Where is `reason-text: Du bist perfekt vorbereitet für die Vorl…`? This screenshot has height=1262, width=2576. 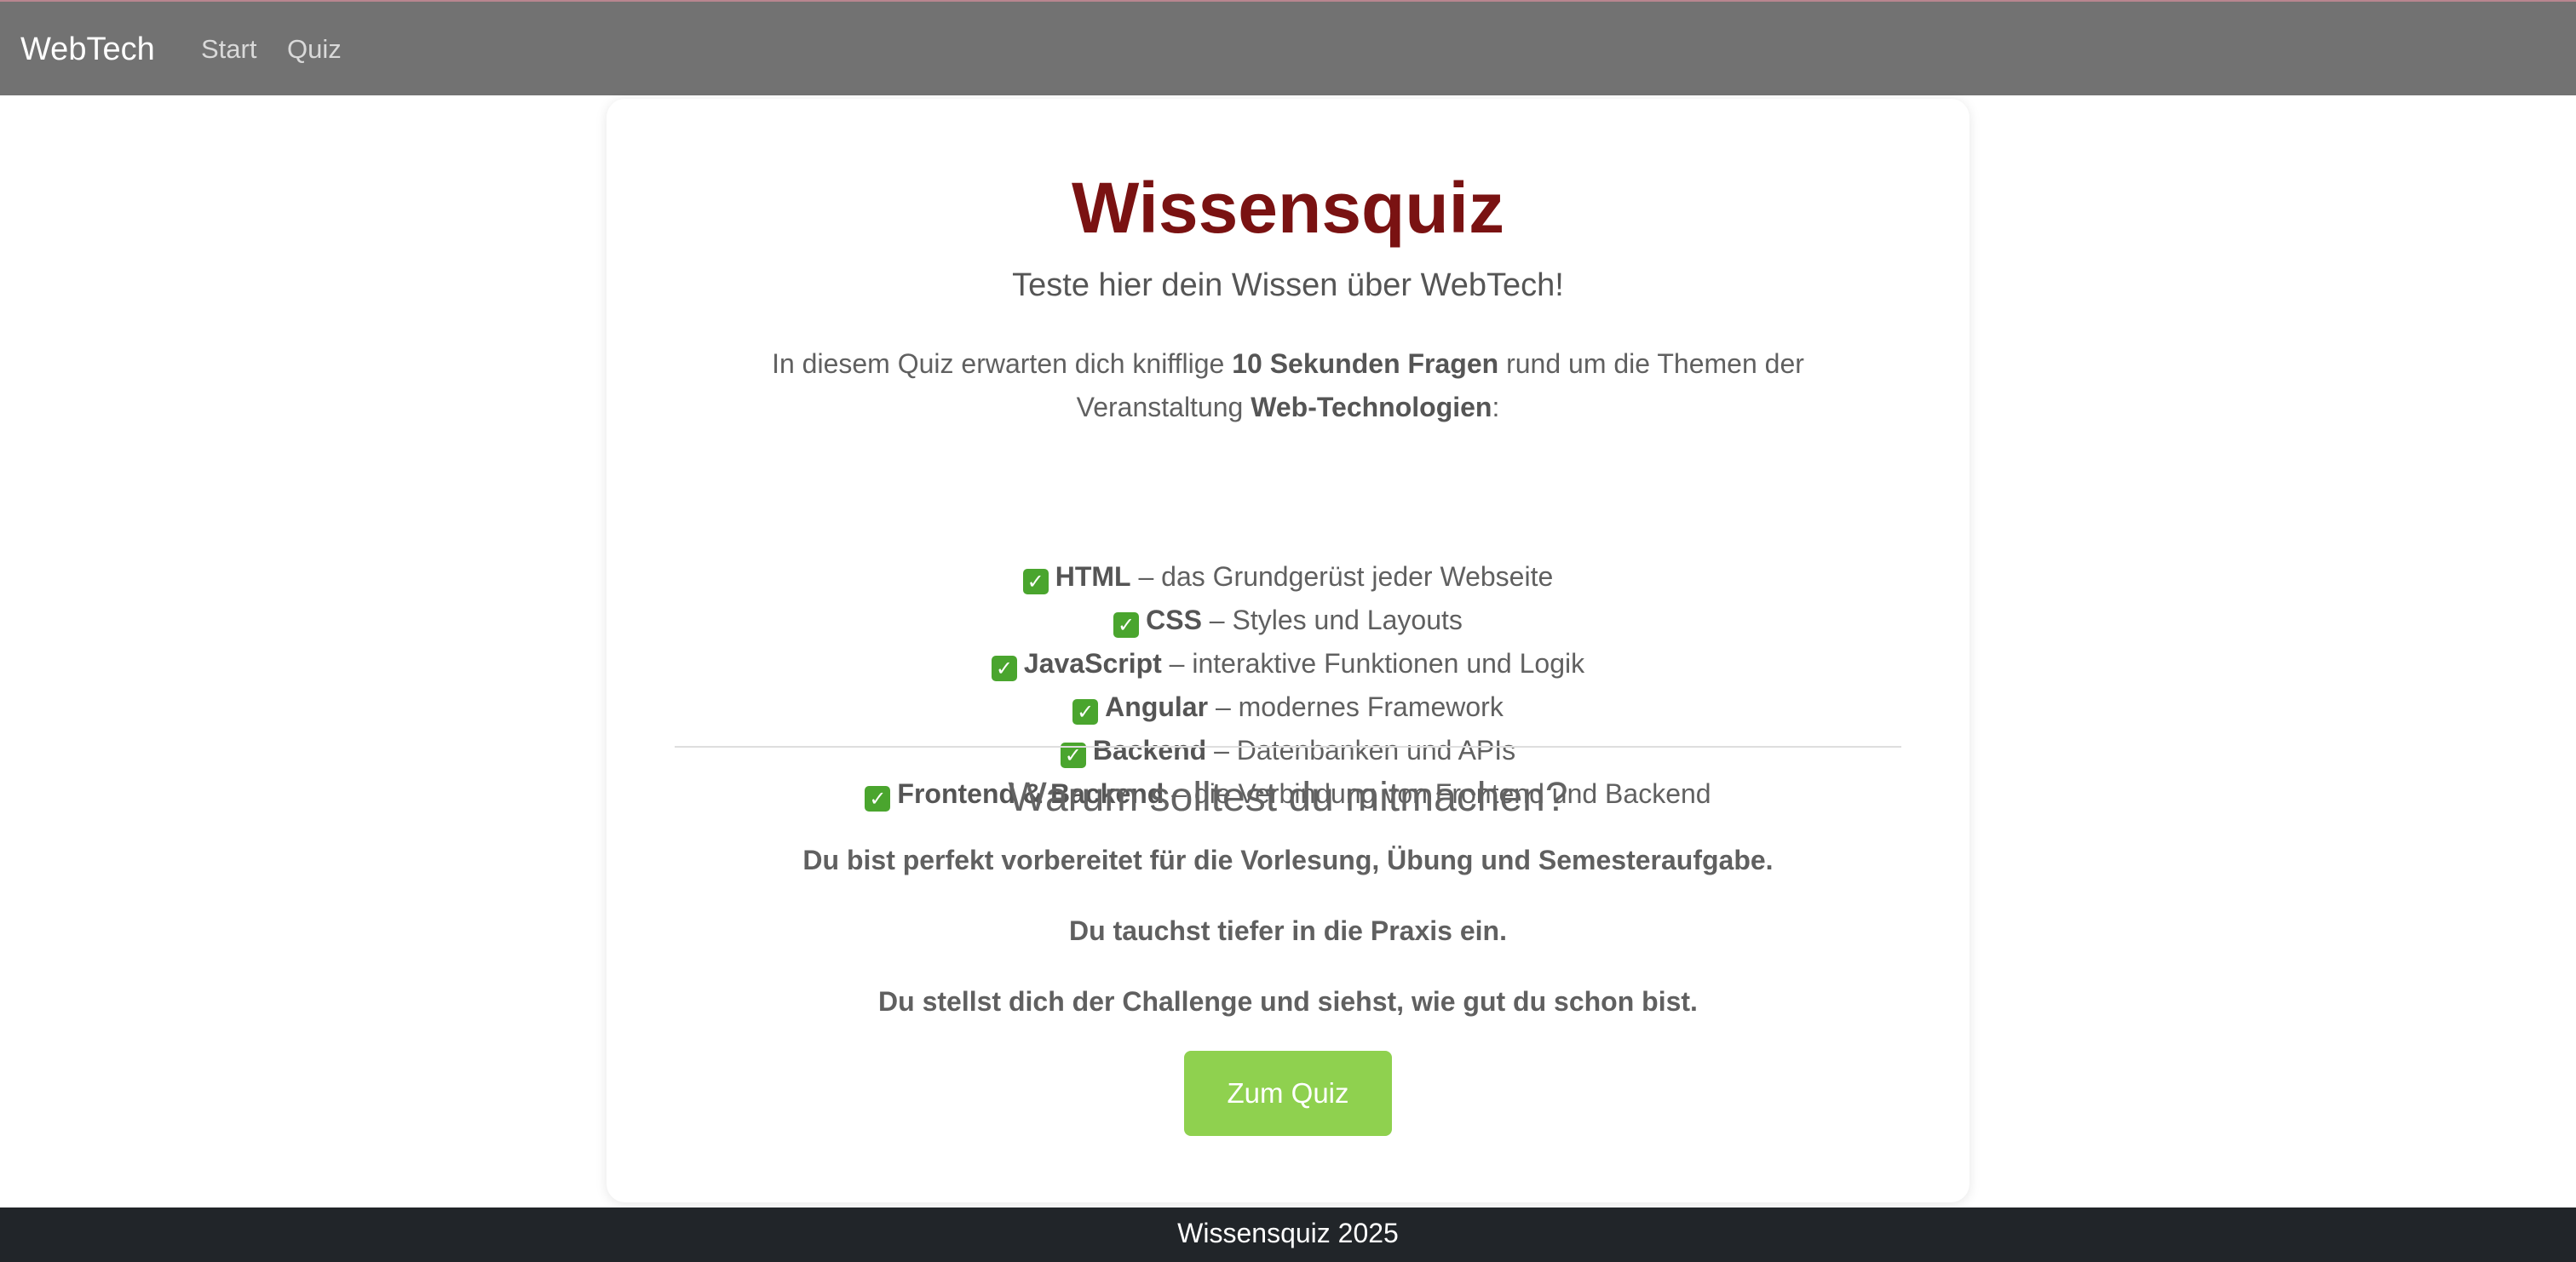 reason-text: Du bist perfekt vorbereitet für die Vorl… is located at coordinates (1288, 860).